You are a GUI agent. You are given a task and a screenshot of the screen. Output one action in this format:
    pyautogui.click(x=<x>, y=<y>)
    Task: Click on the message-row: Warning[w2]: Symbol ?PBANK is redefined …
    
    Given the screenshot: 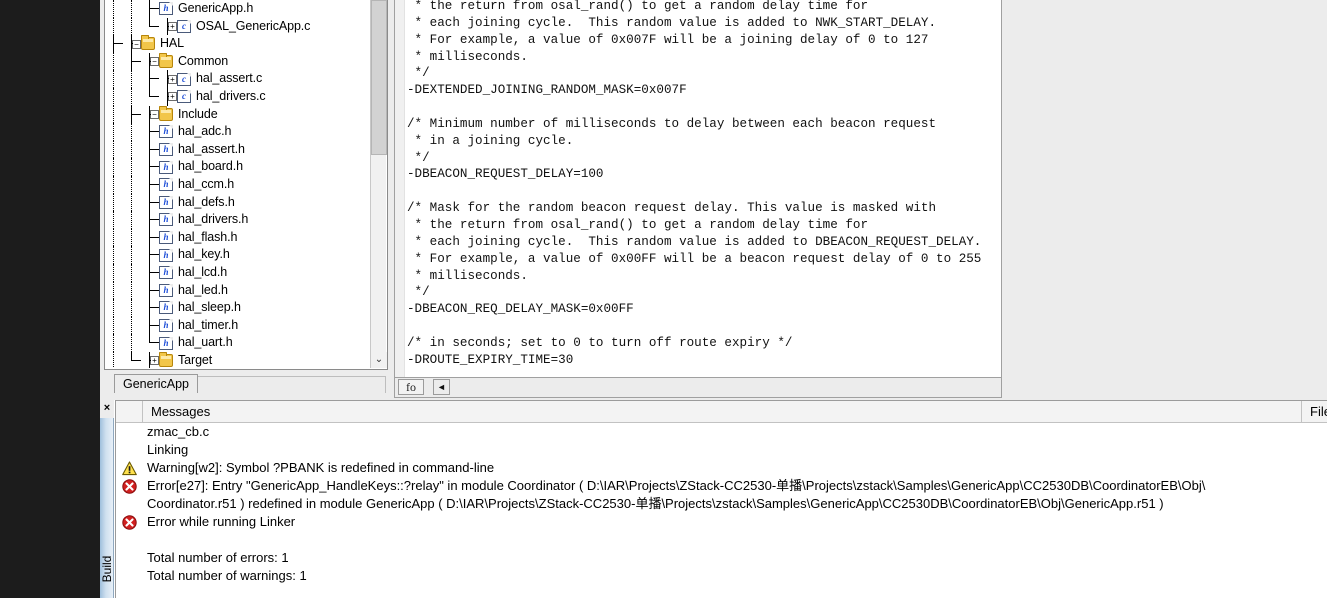 What is the action you would take?
    pyautogui.click(x=721, y=468)
    